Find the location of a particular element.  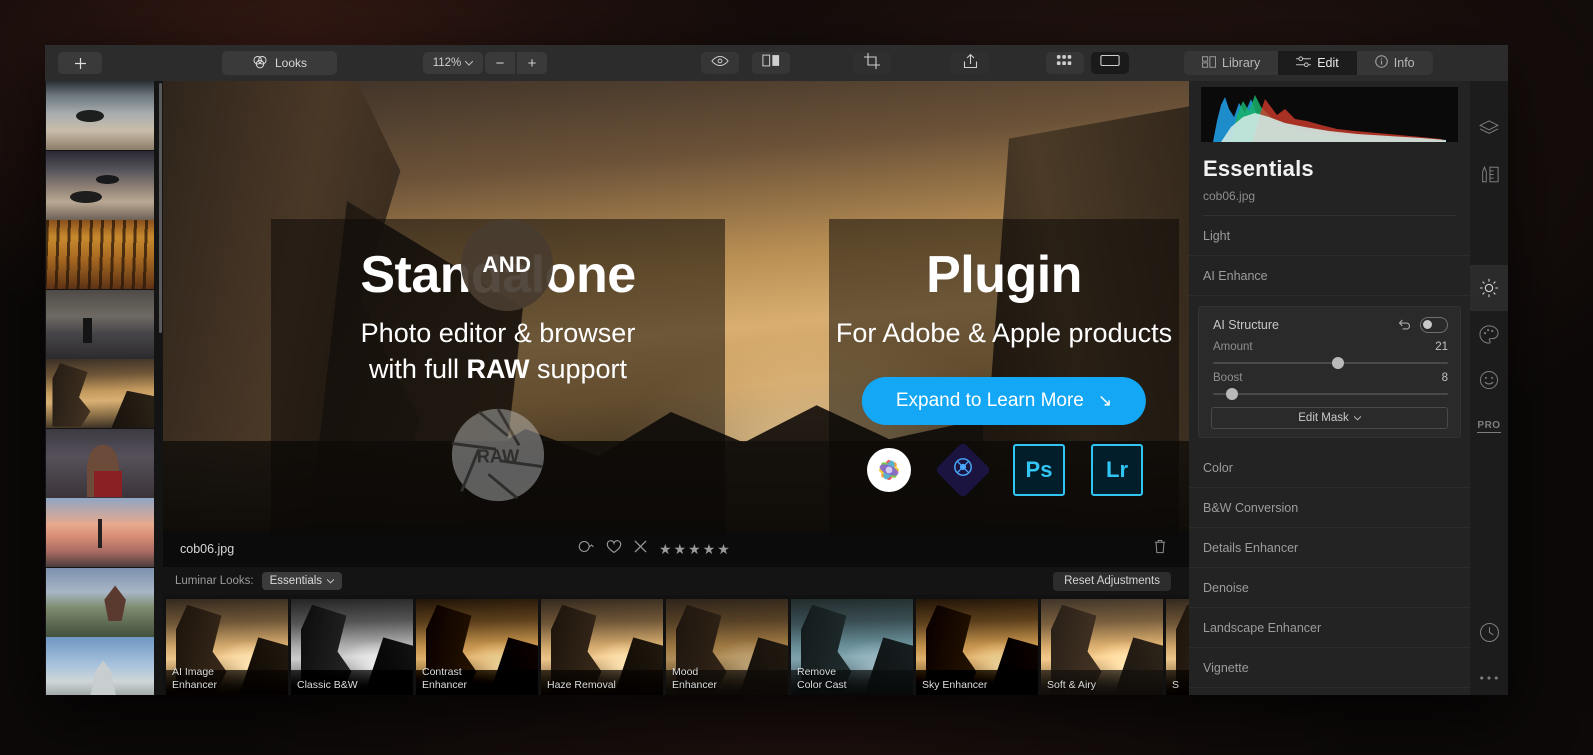

looks-icon is located at coordinates (260, 63).